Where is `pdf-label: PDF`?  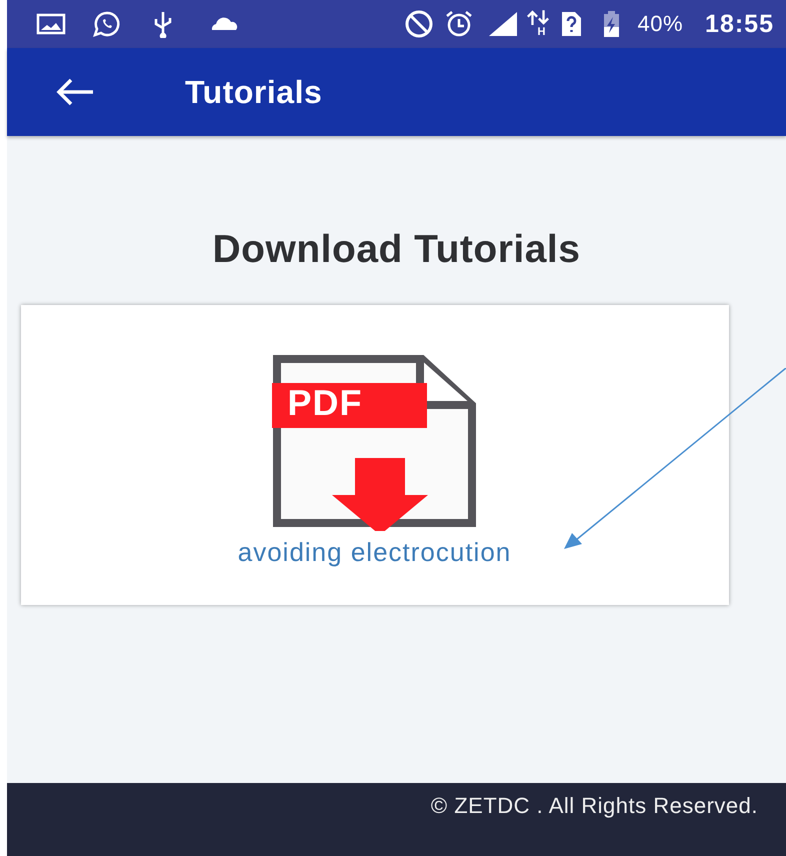 pdf-label: PDF is located at coordinates (325, 403).